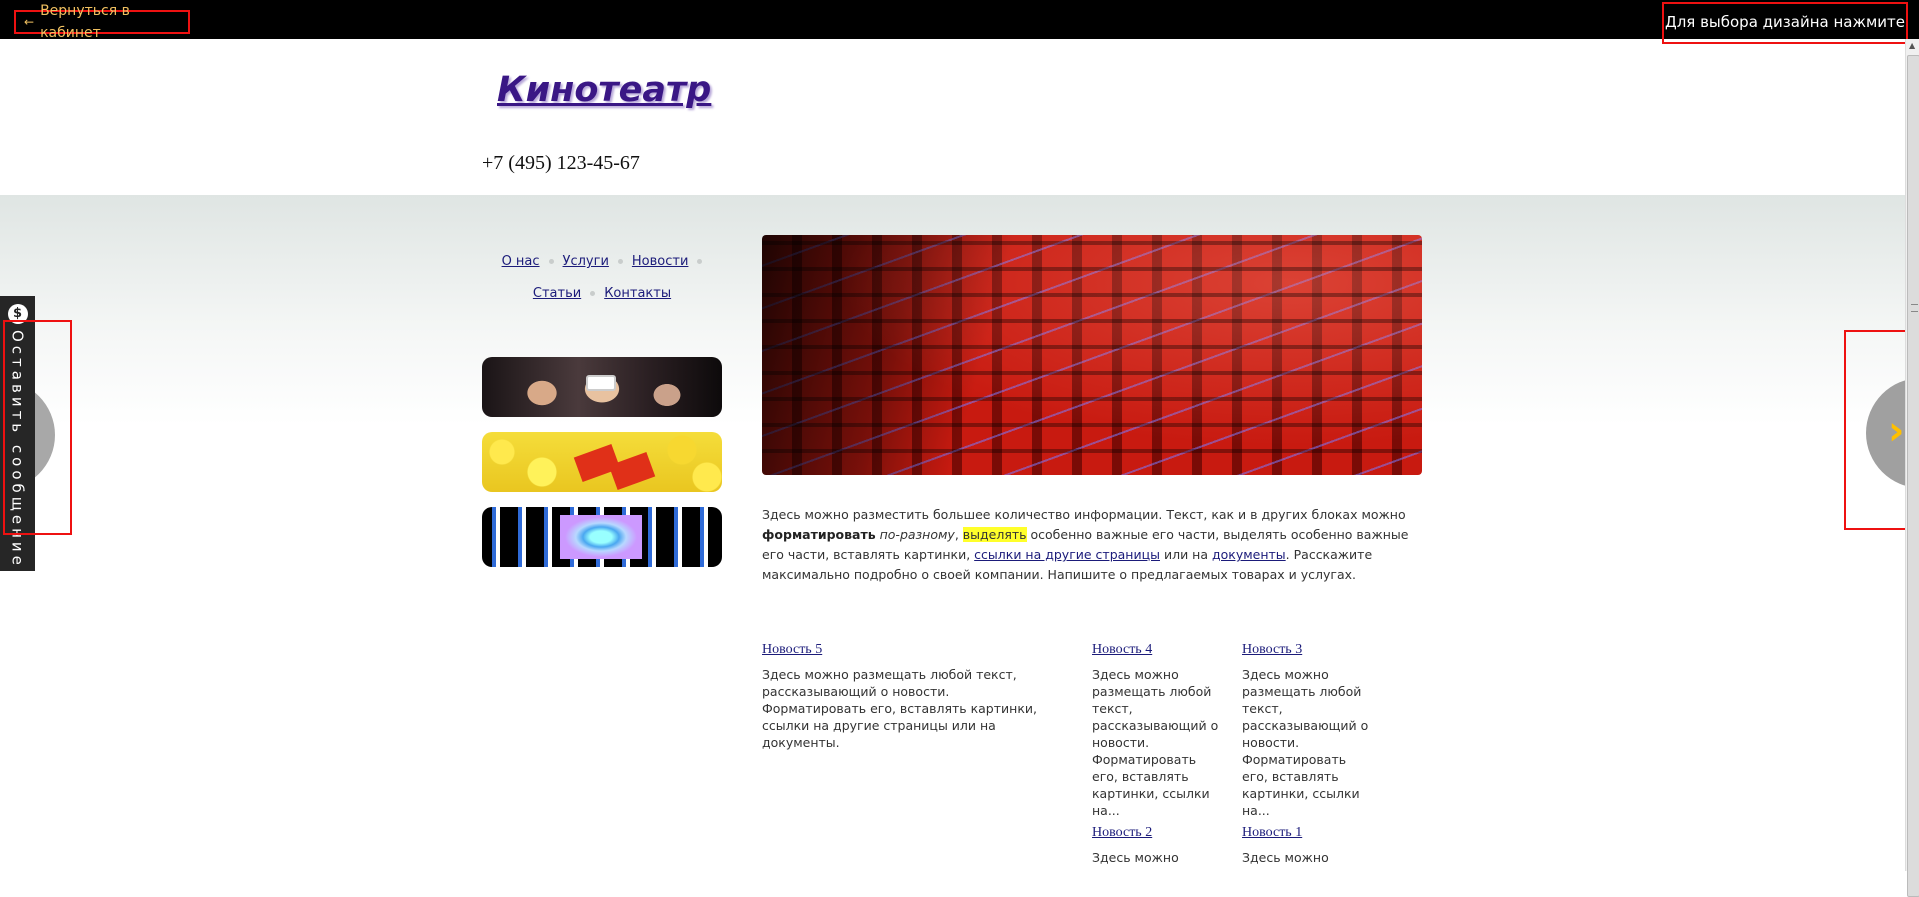  I want to click on design-select-hint: Для выбора дизайна нажмите Enter, so click(1785, 34).